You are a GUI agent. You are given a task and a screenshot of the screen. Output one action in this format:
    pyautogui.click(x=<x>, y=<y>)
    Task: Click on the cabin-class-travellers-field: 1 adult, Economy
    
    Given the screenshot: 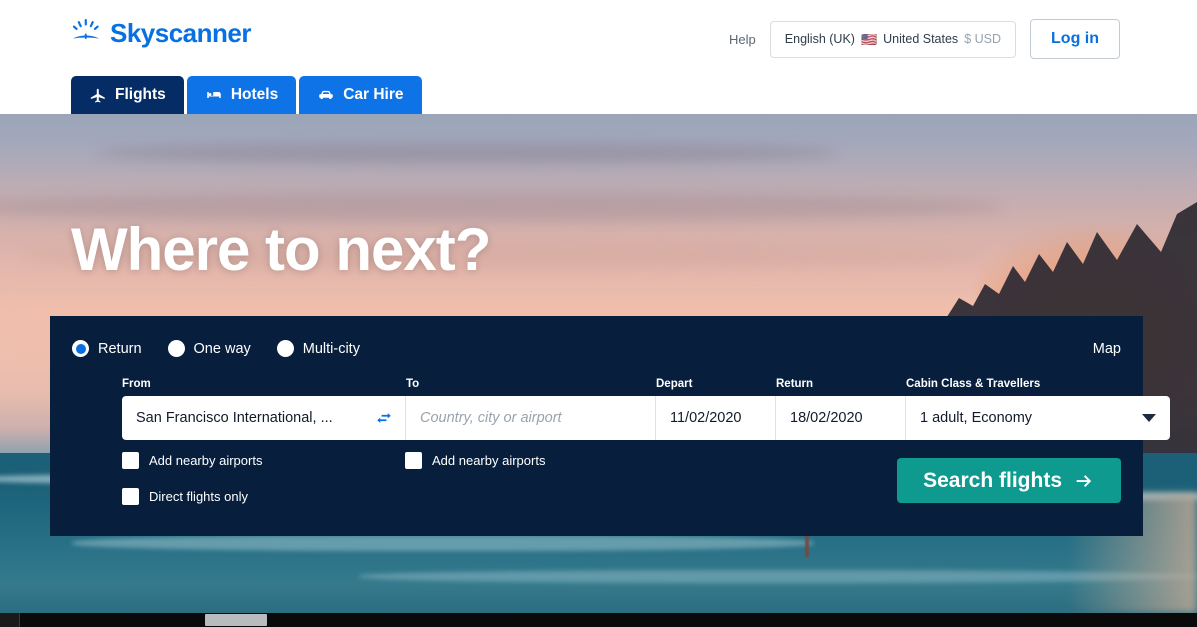 What is the action you would take?
    pyautogui.click(x=1038, y=418)
    